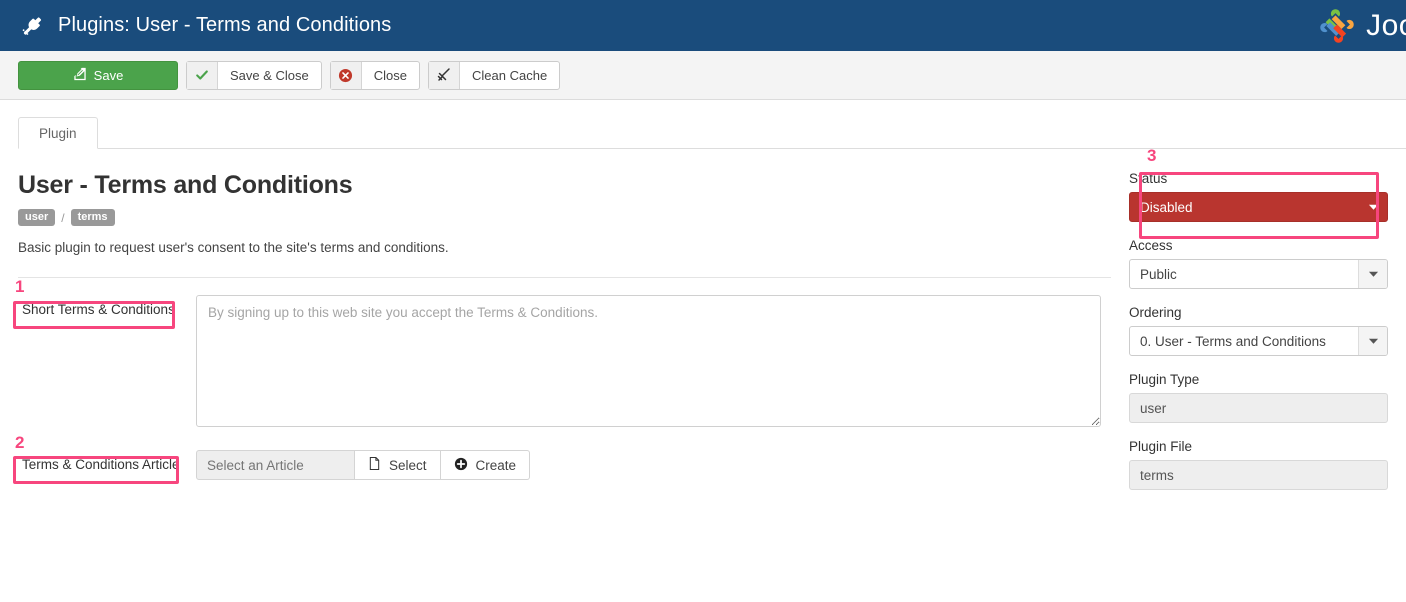 This screenshot has width=1406, height=602. What do you see at coordinates (92, 218) in the screenshot?
I see `badge-plugin-name: terms` at bounding box center [92, 218].